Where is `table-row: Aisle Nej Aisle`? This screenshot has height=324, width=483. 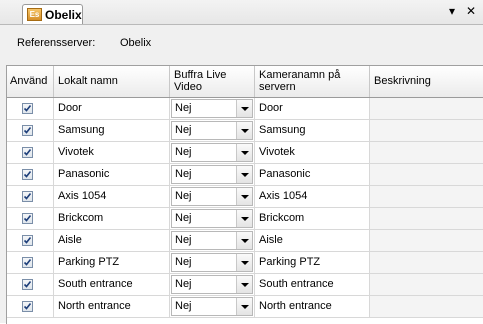
table-row: Aisle Nej Aisle is located at coordinates (245, 241).